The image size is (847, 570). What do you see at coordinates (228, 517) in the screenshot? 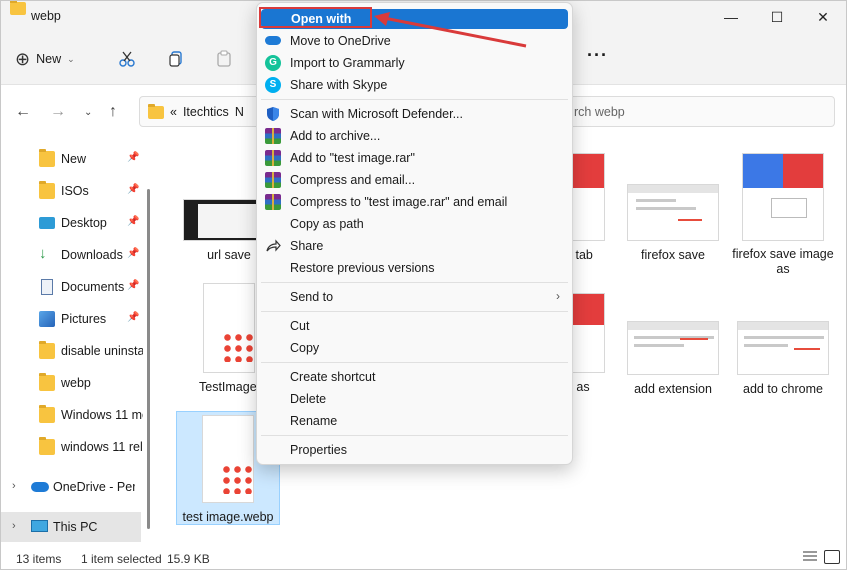
I see `file-name: test image.webp` at bounding box center [228, 517].